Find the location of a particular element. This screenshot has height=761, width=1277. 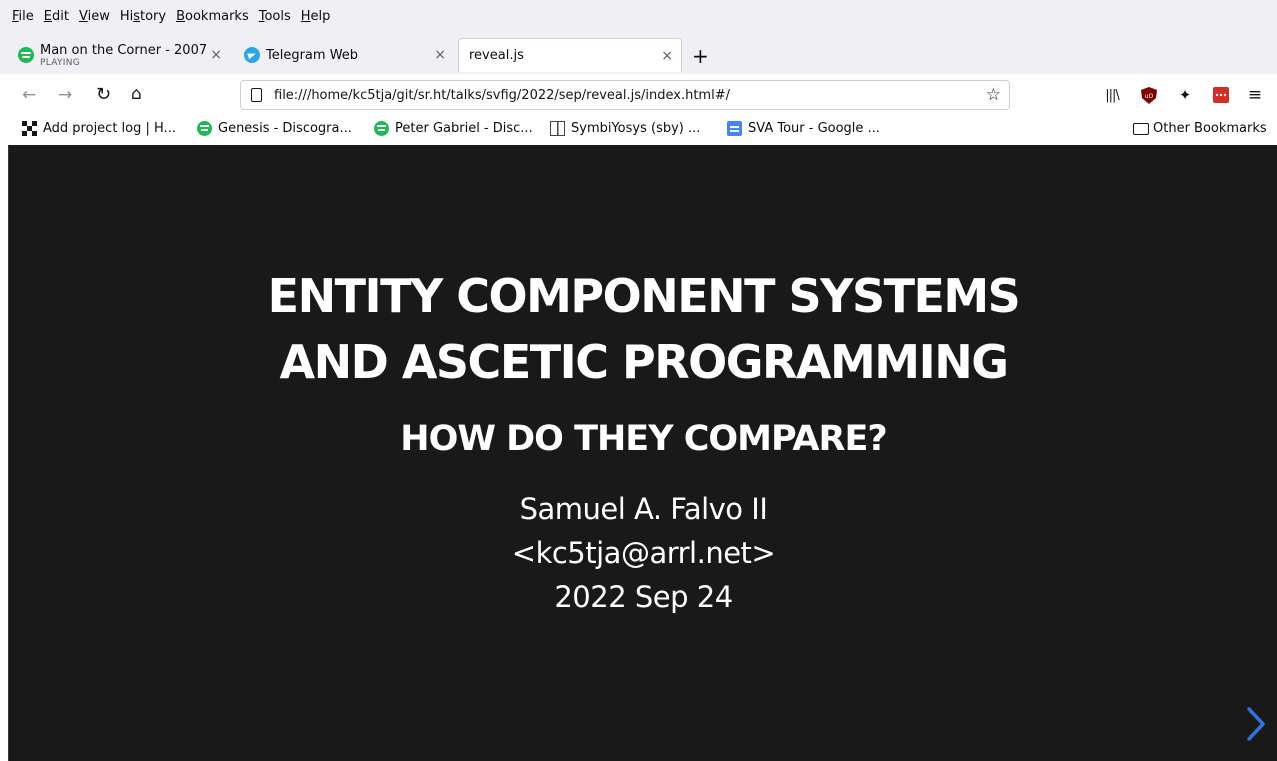

menu-bookmarks: Bookmarks is located at coordinates (212, 16).